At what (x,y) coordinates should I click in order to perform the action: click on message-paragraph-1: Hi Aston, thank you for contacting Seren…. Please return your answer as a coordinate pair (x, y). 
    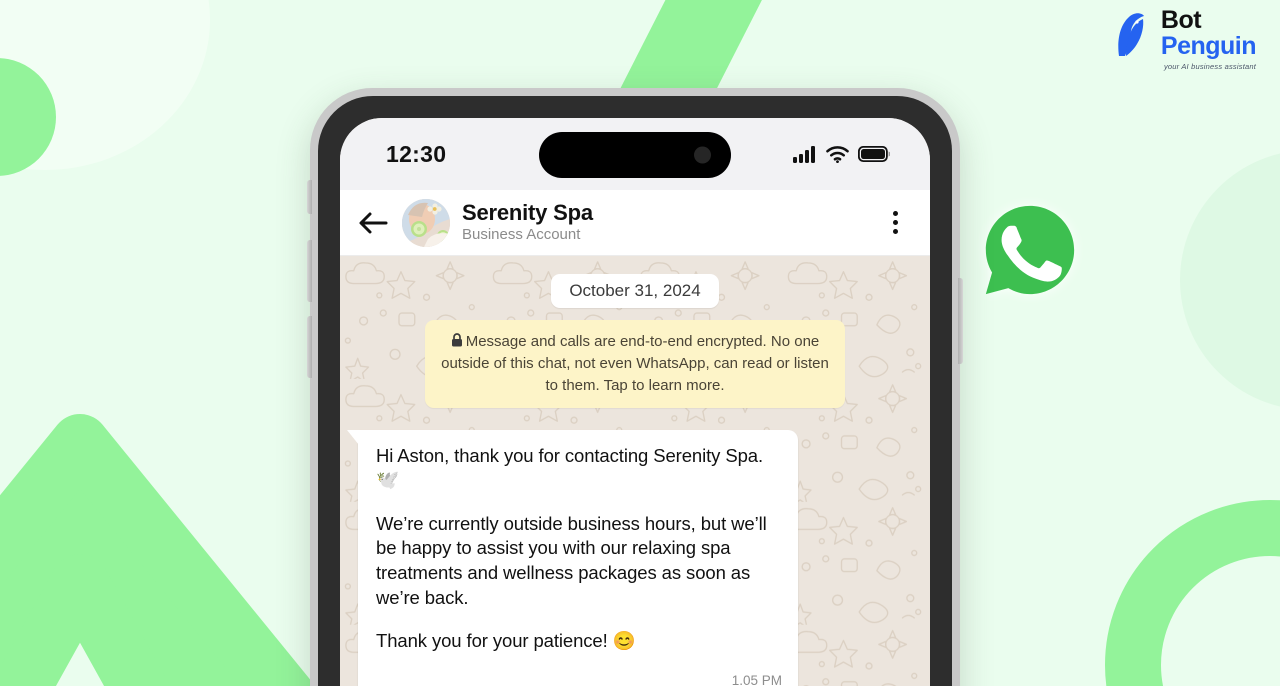
    Looking at the image, I should click on (570, 467).